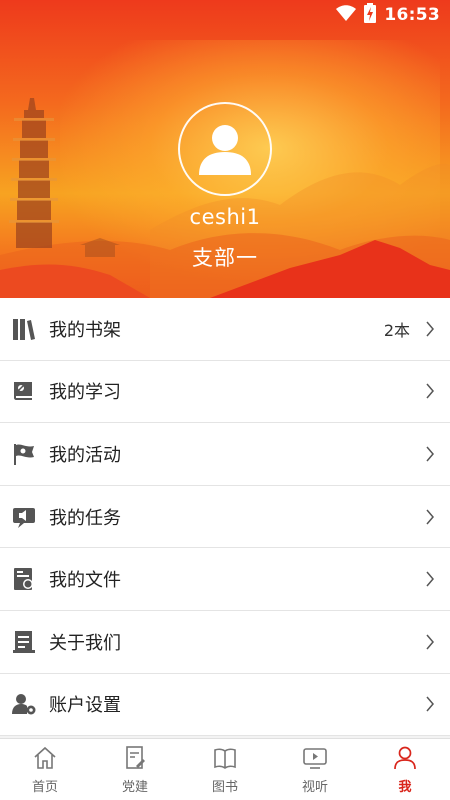  Describe the element at coordinates (85, 643) in the screenshot. I see `menu-label: 关于我们` at that location.